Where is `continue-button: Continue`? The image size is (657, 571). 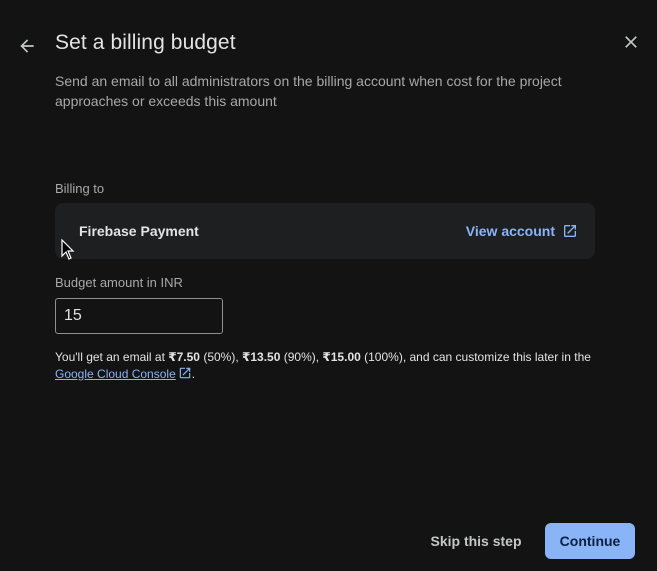 continue-button: Continue is located at coordinates (590, 541).